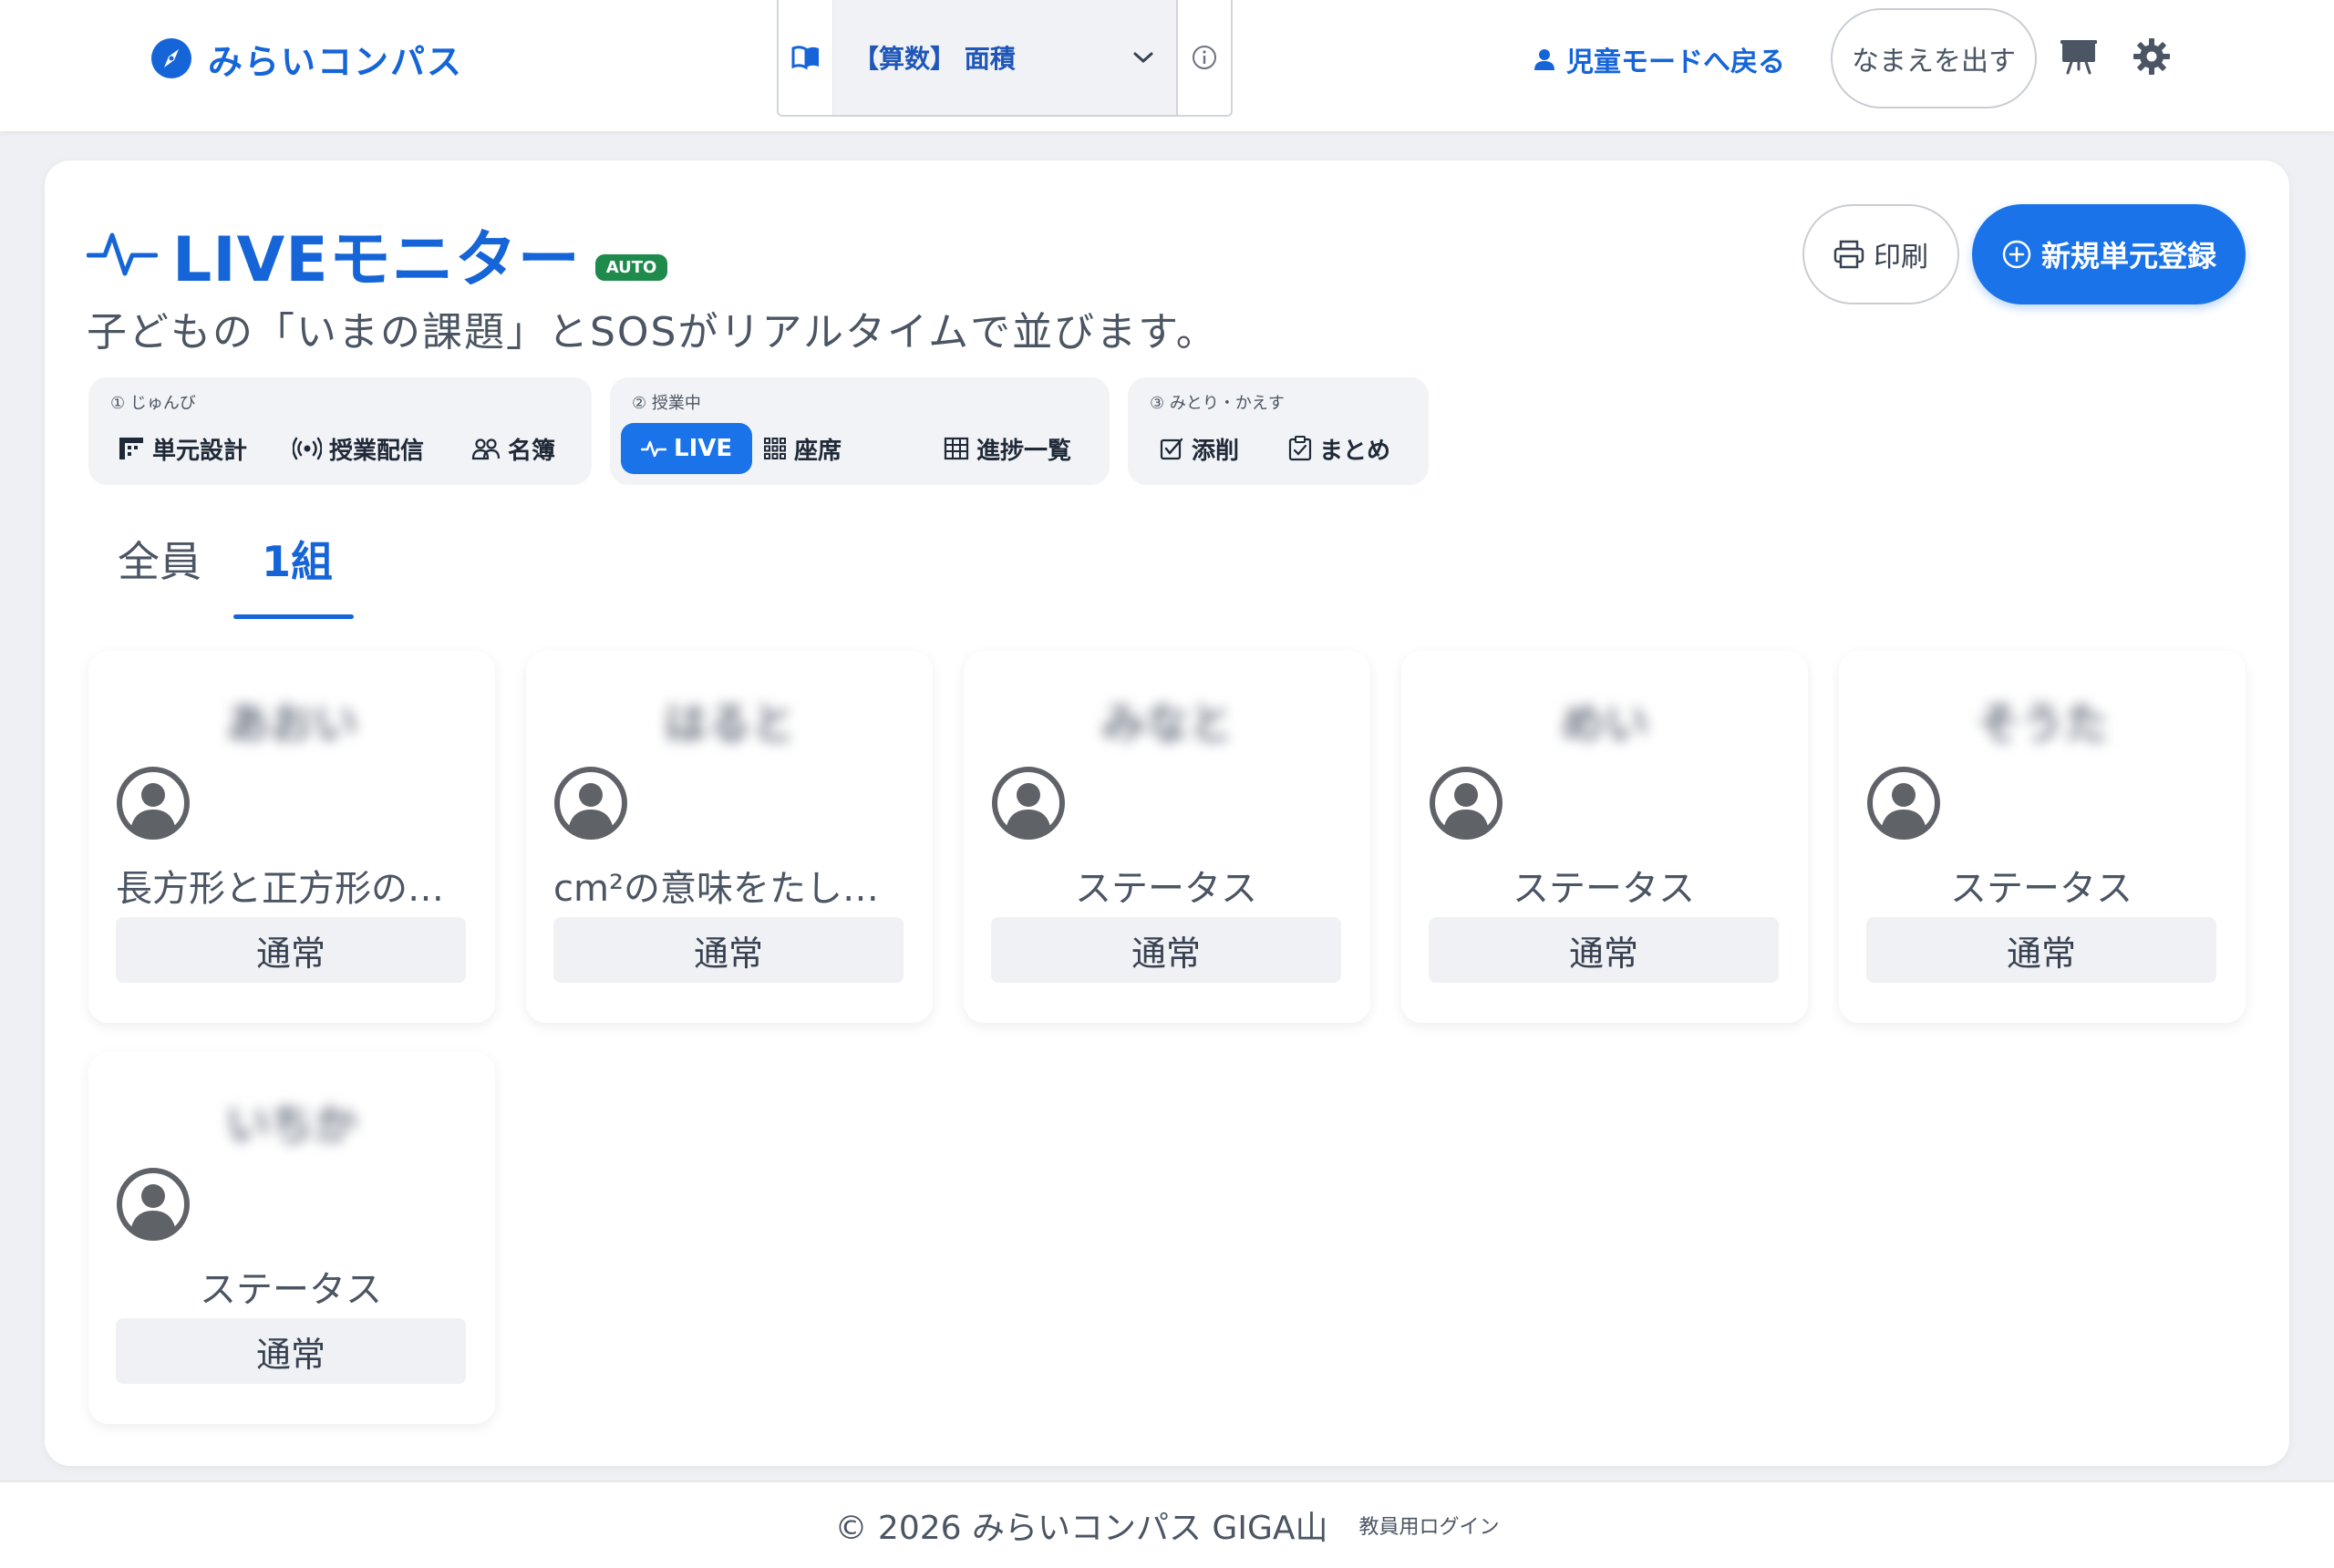  I want to click on subject-select: 【算数】 面積, so click(1005, 58).